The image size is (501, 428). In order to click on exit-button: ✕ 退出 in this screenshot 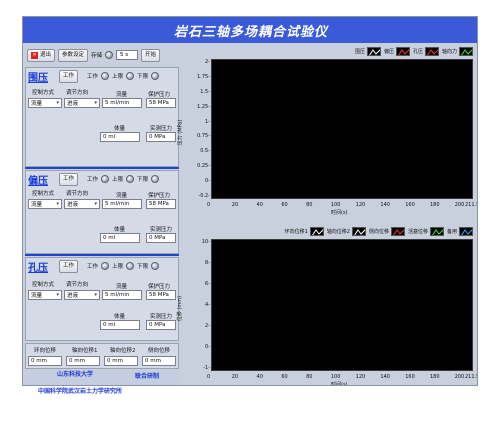, I will do `click(41, 55)`.